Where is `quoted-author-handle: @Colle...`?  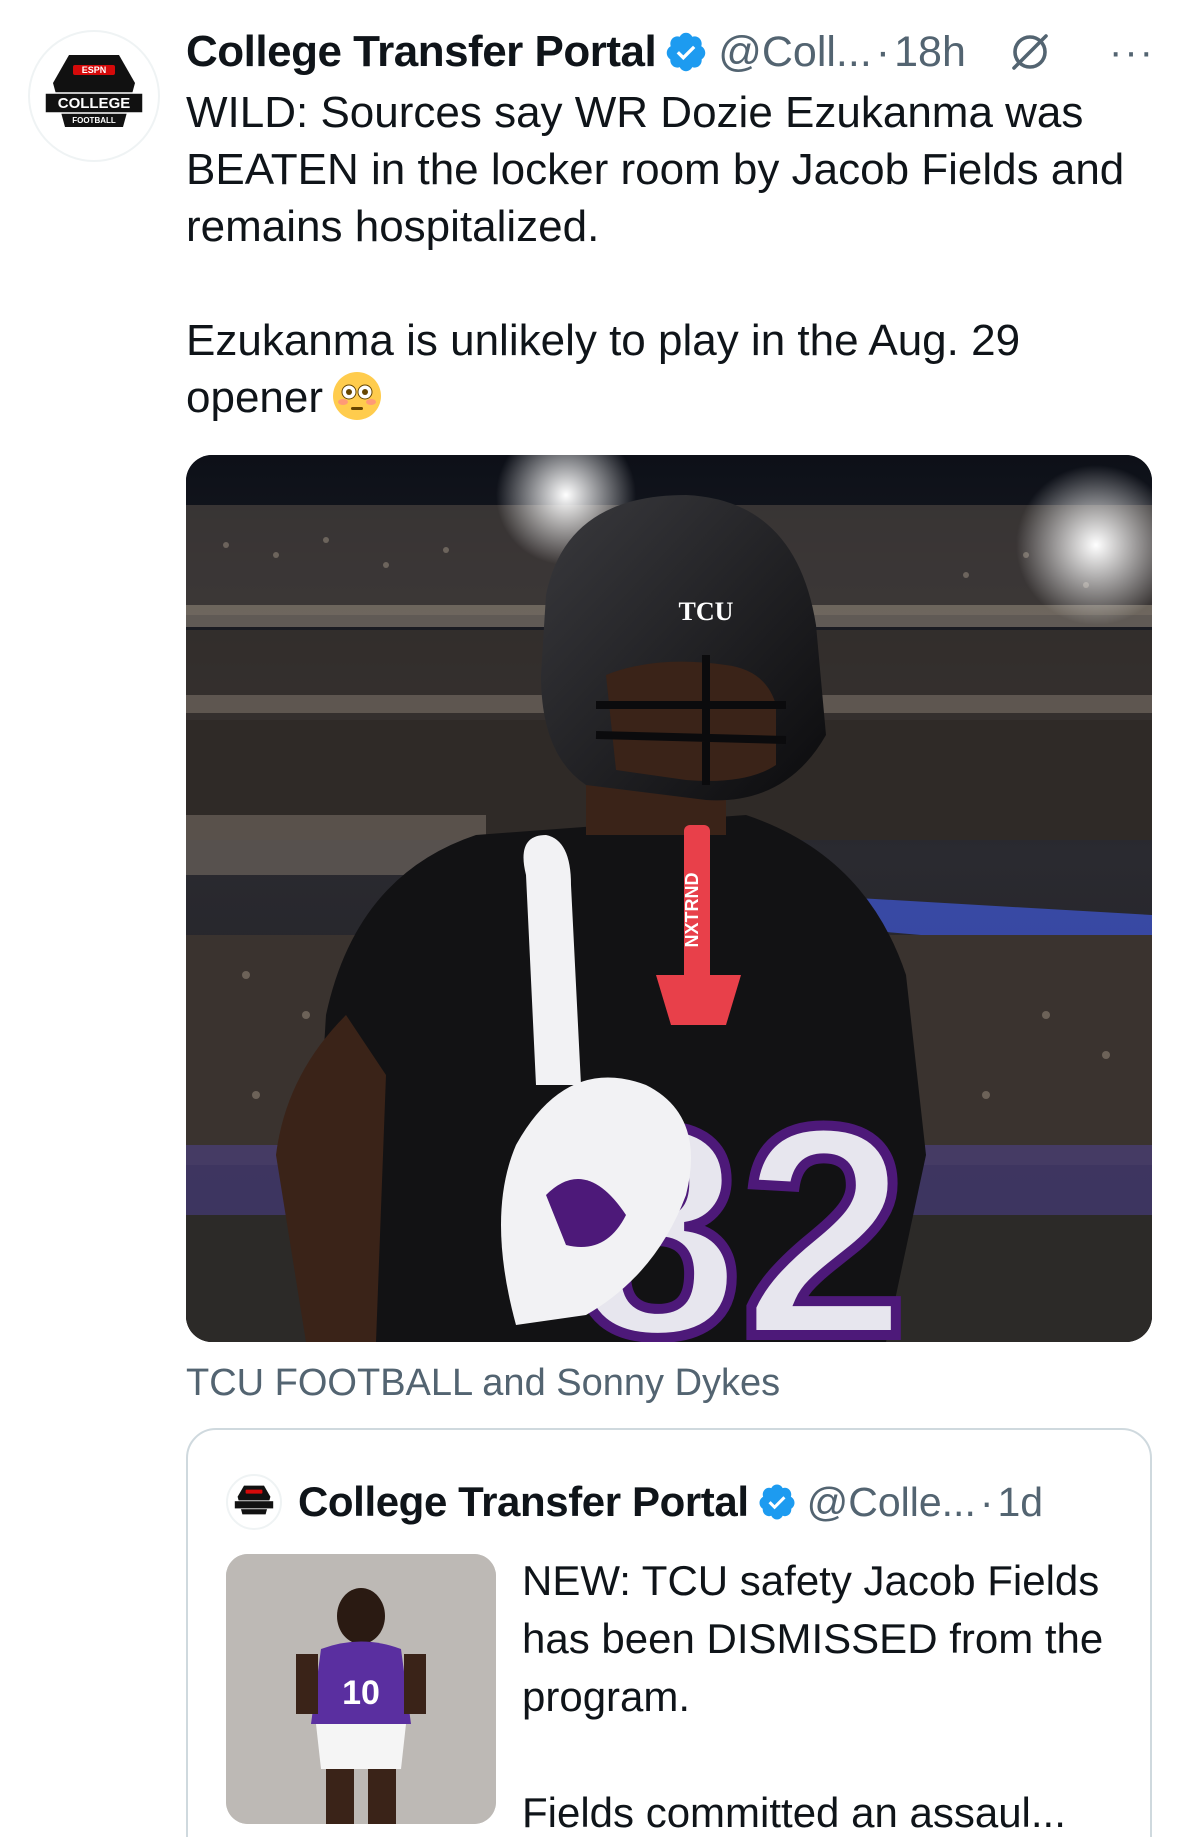 quoted-author-handle: @Colle... is located at coordinates (891, 1502).